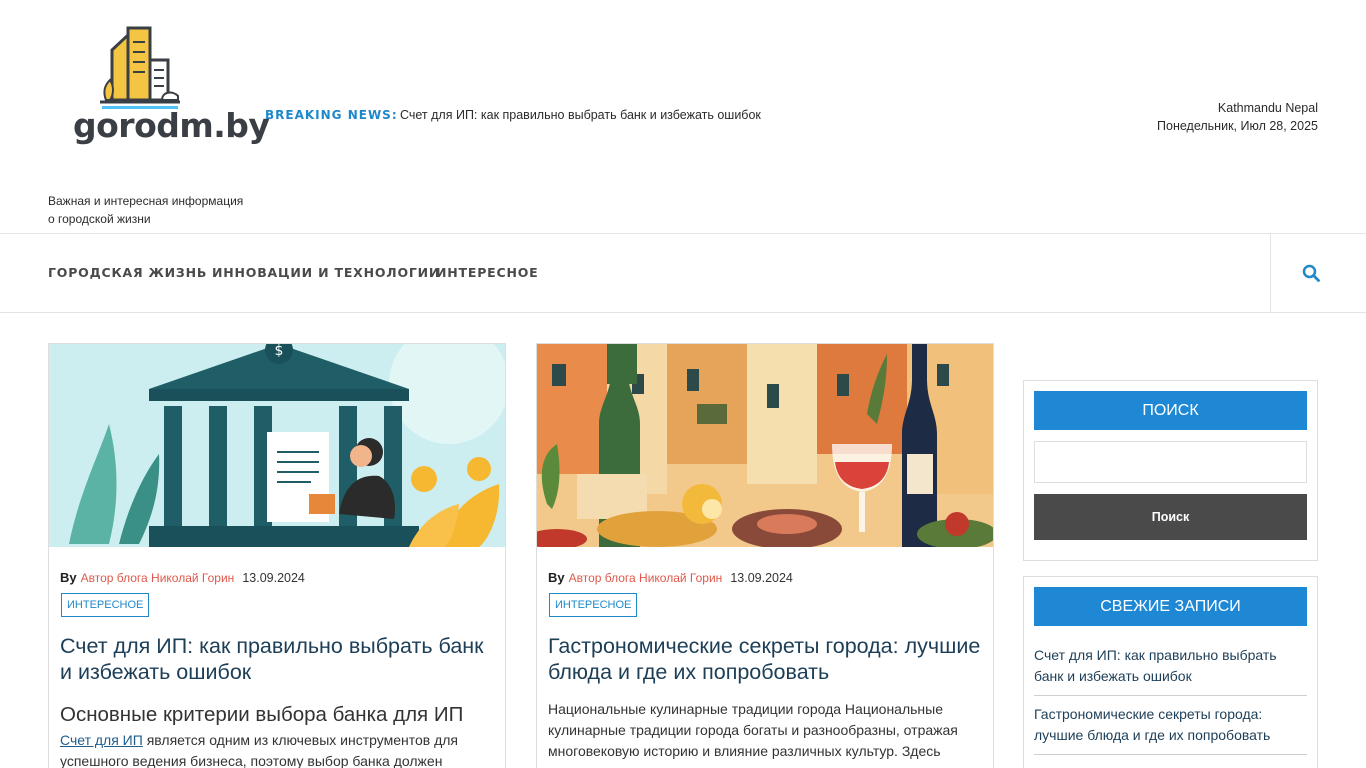 This screenshot has height=768, width=1366. What do you see at coordinates (1237, 126) in the screenshot?
I see `current-date: Понедельник, Июл 28, 2025` at bounding box center [1237, 126].